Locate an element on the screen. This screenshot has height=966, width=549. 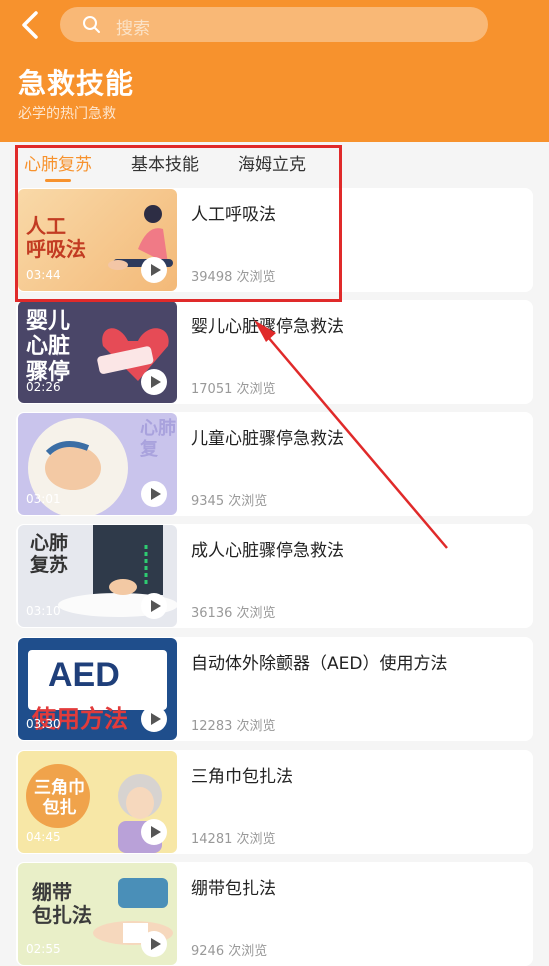
back-arrow-icon is located at coordinates (31, 25).